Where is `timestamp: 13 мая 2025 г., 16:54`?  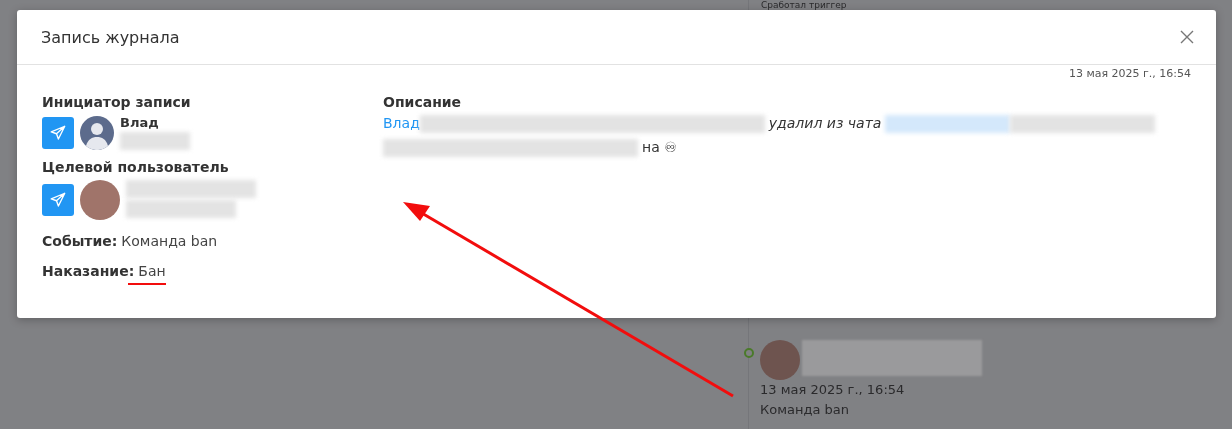 timestamp: 13 мая 2025 г., 16:54 is located at coordinates (1129, 74).